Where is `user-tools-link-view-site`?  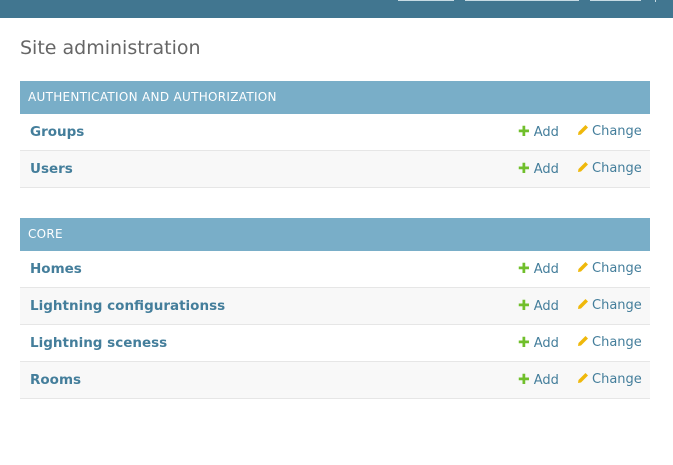 user-tools-link-view-site is located at coordinates (426, 0).